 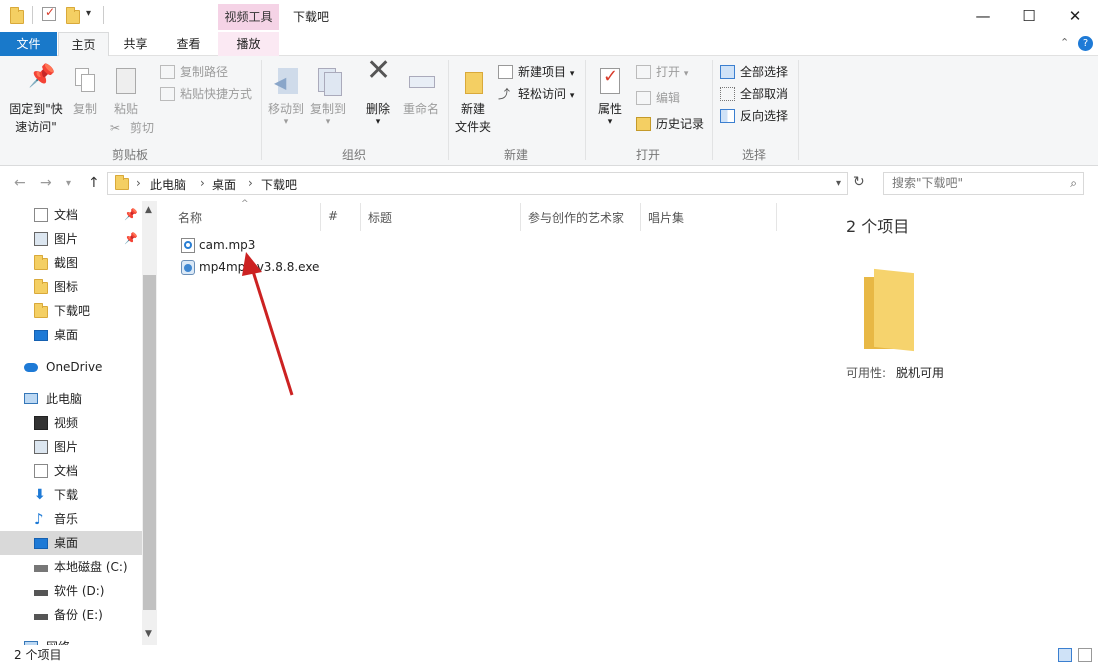 I want to click on chevron-down-icon: ▼, so click(x=148, y=634).